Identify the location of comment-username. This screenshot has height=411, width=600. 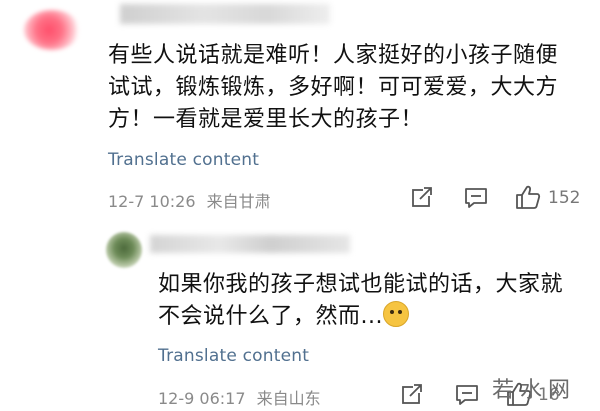
(225, 14).